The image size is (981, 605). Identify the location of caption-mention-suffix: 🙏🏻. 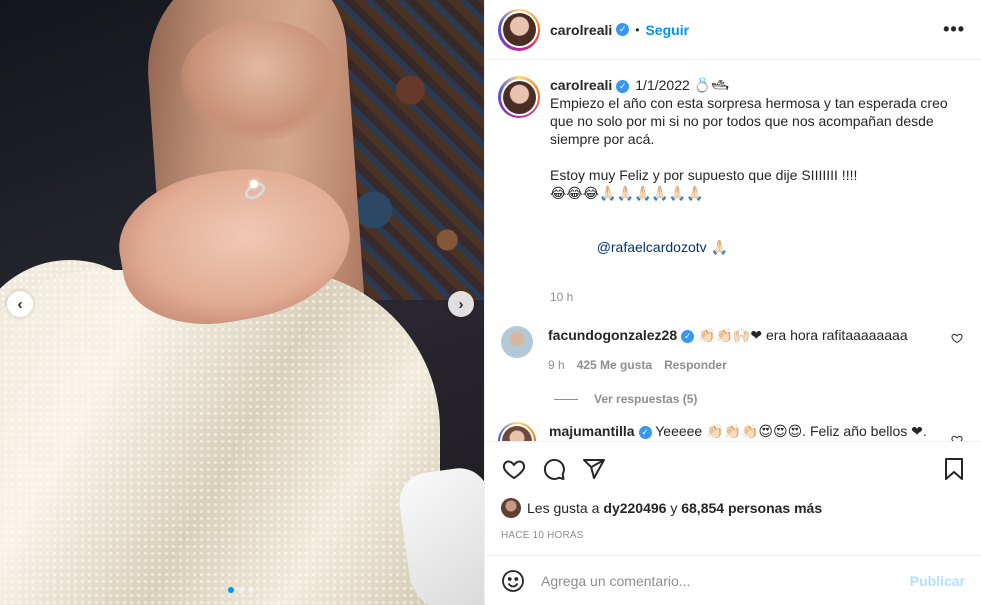
(717, 247).